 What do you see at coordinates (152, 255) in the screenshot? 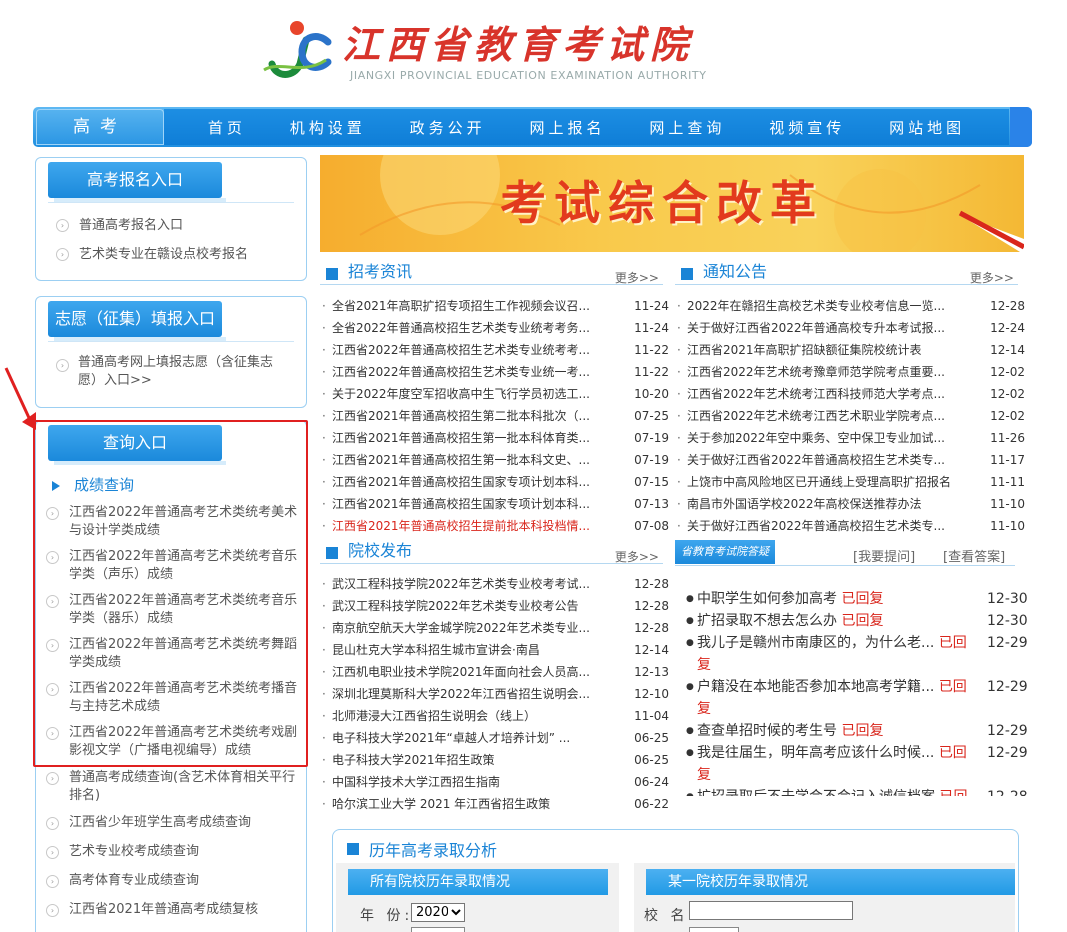
I see `link-art-exam-registration: › 艺术类专业在赣设点校考报名` at bounding box center [152, 255].